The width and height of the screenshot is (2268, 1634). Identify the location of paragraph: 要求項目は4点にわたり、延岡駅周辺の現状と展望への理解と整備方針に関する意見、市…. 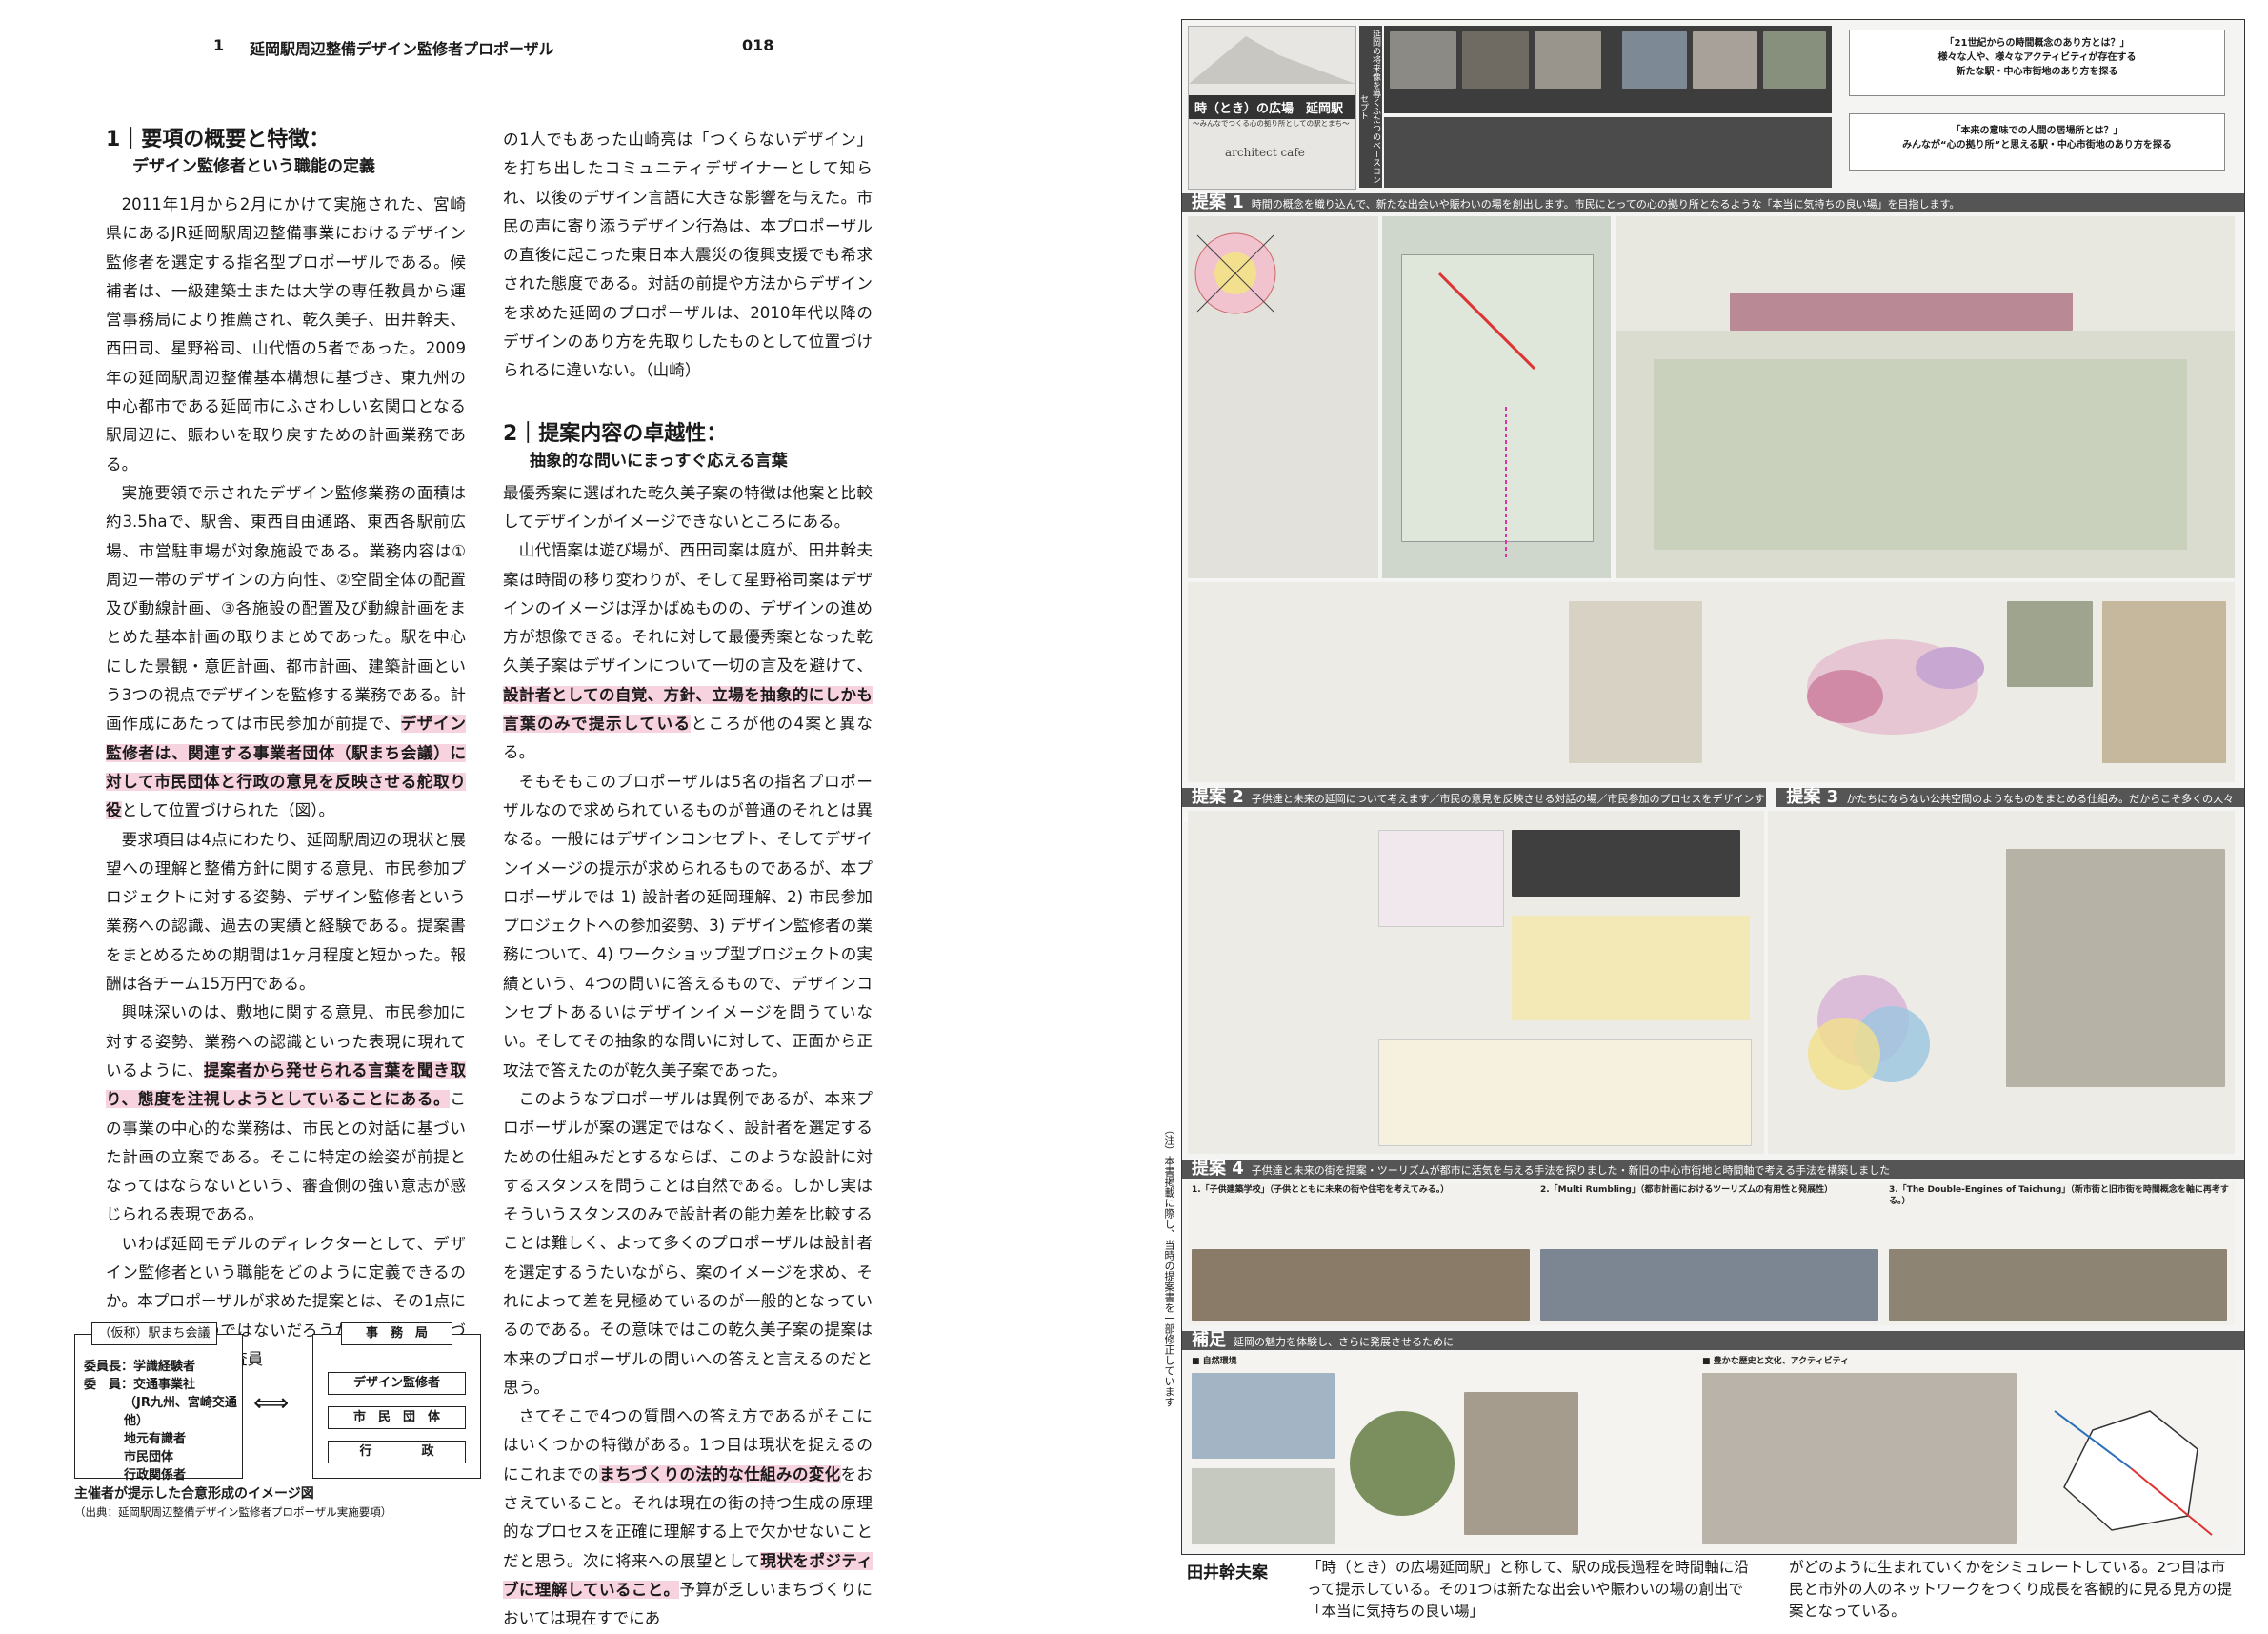
(286, 912).